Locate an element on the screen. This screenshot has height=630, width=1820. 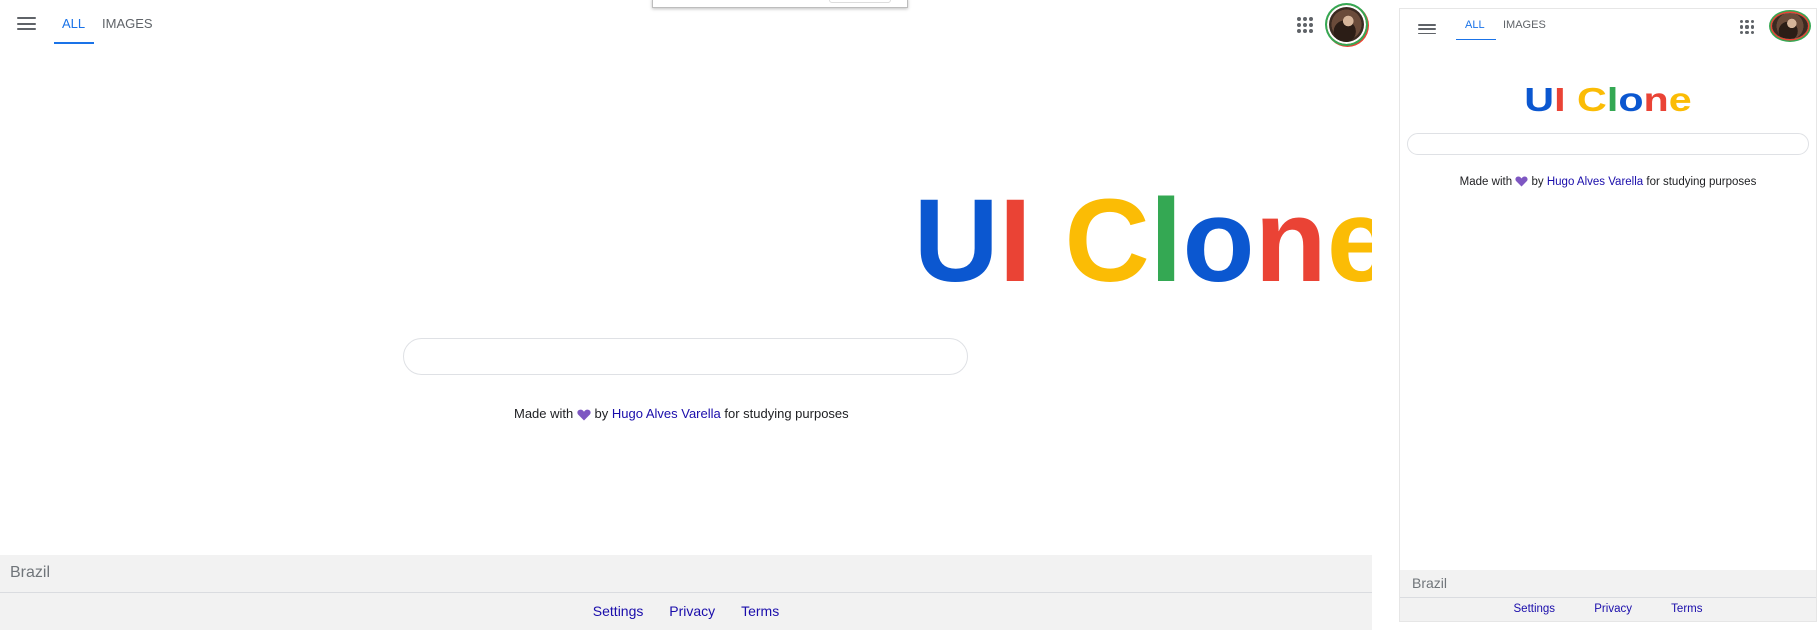
logo: UI Clone is located at coordinates (1608, 99).